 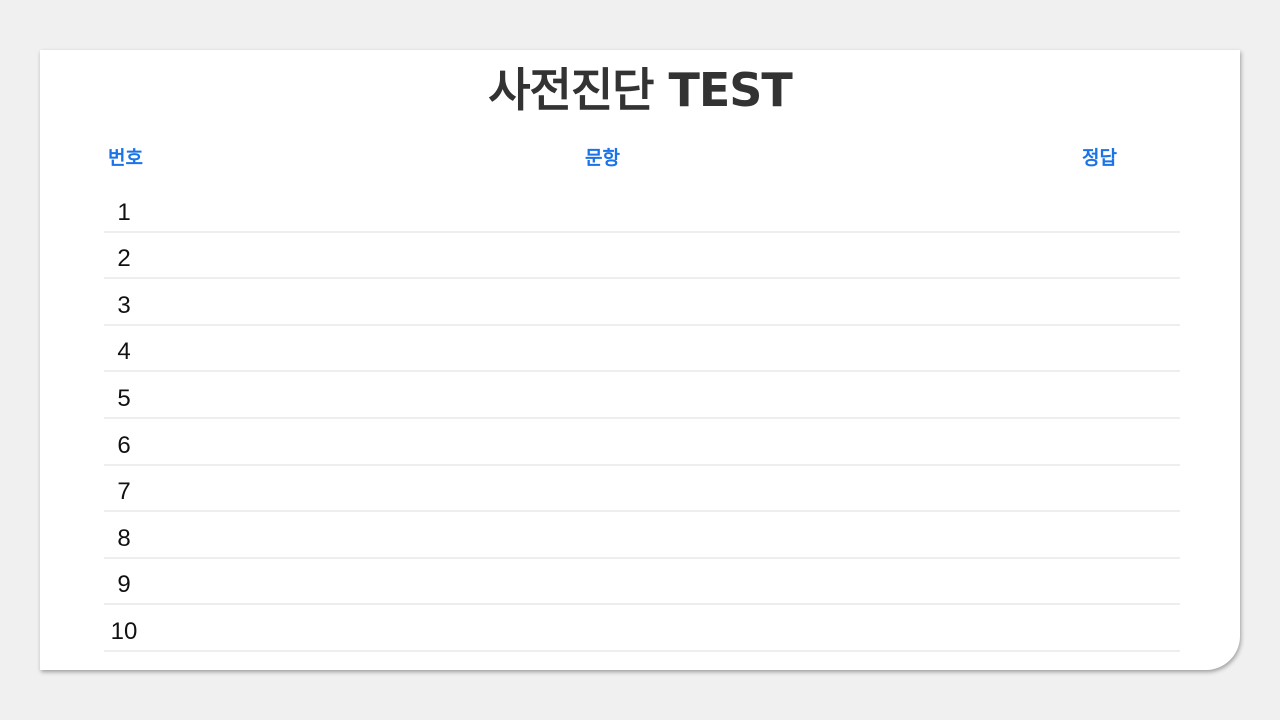 What do you see at coordinates (642, 302) in the screenshot?
I see `table-row: 3` at bounding box center [642, 302].